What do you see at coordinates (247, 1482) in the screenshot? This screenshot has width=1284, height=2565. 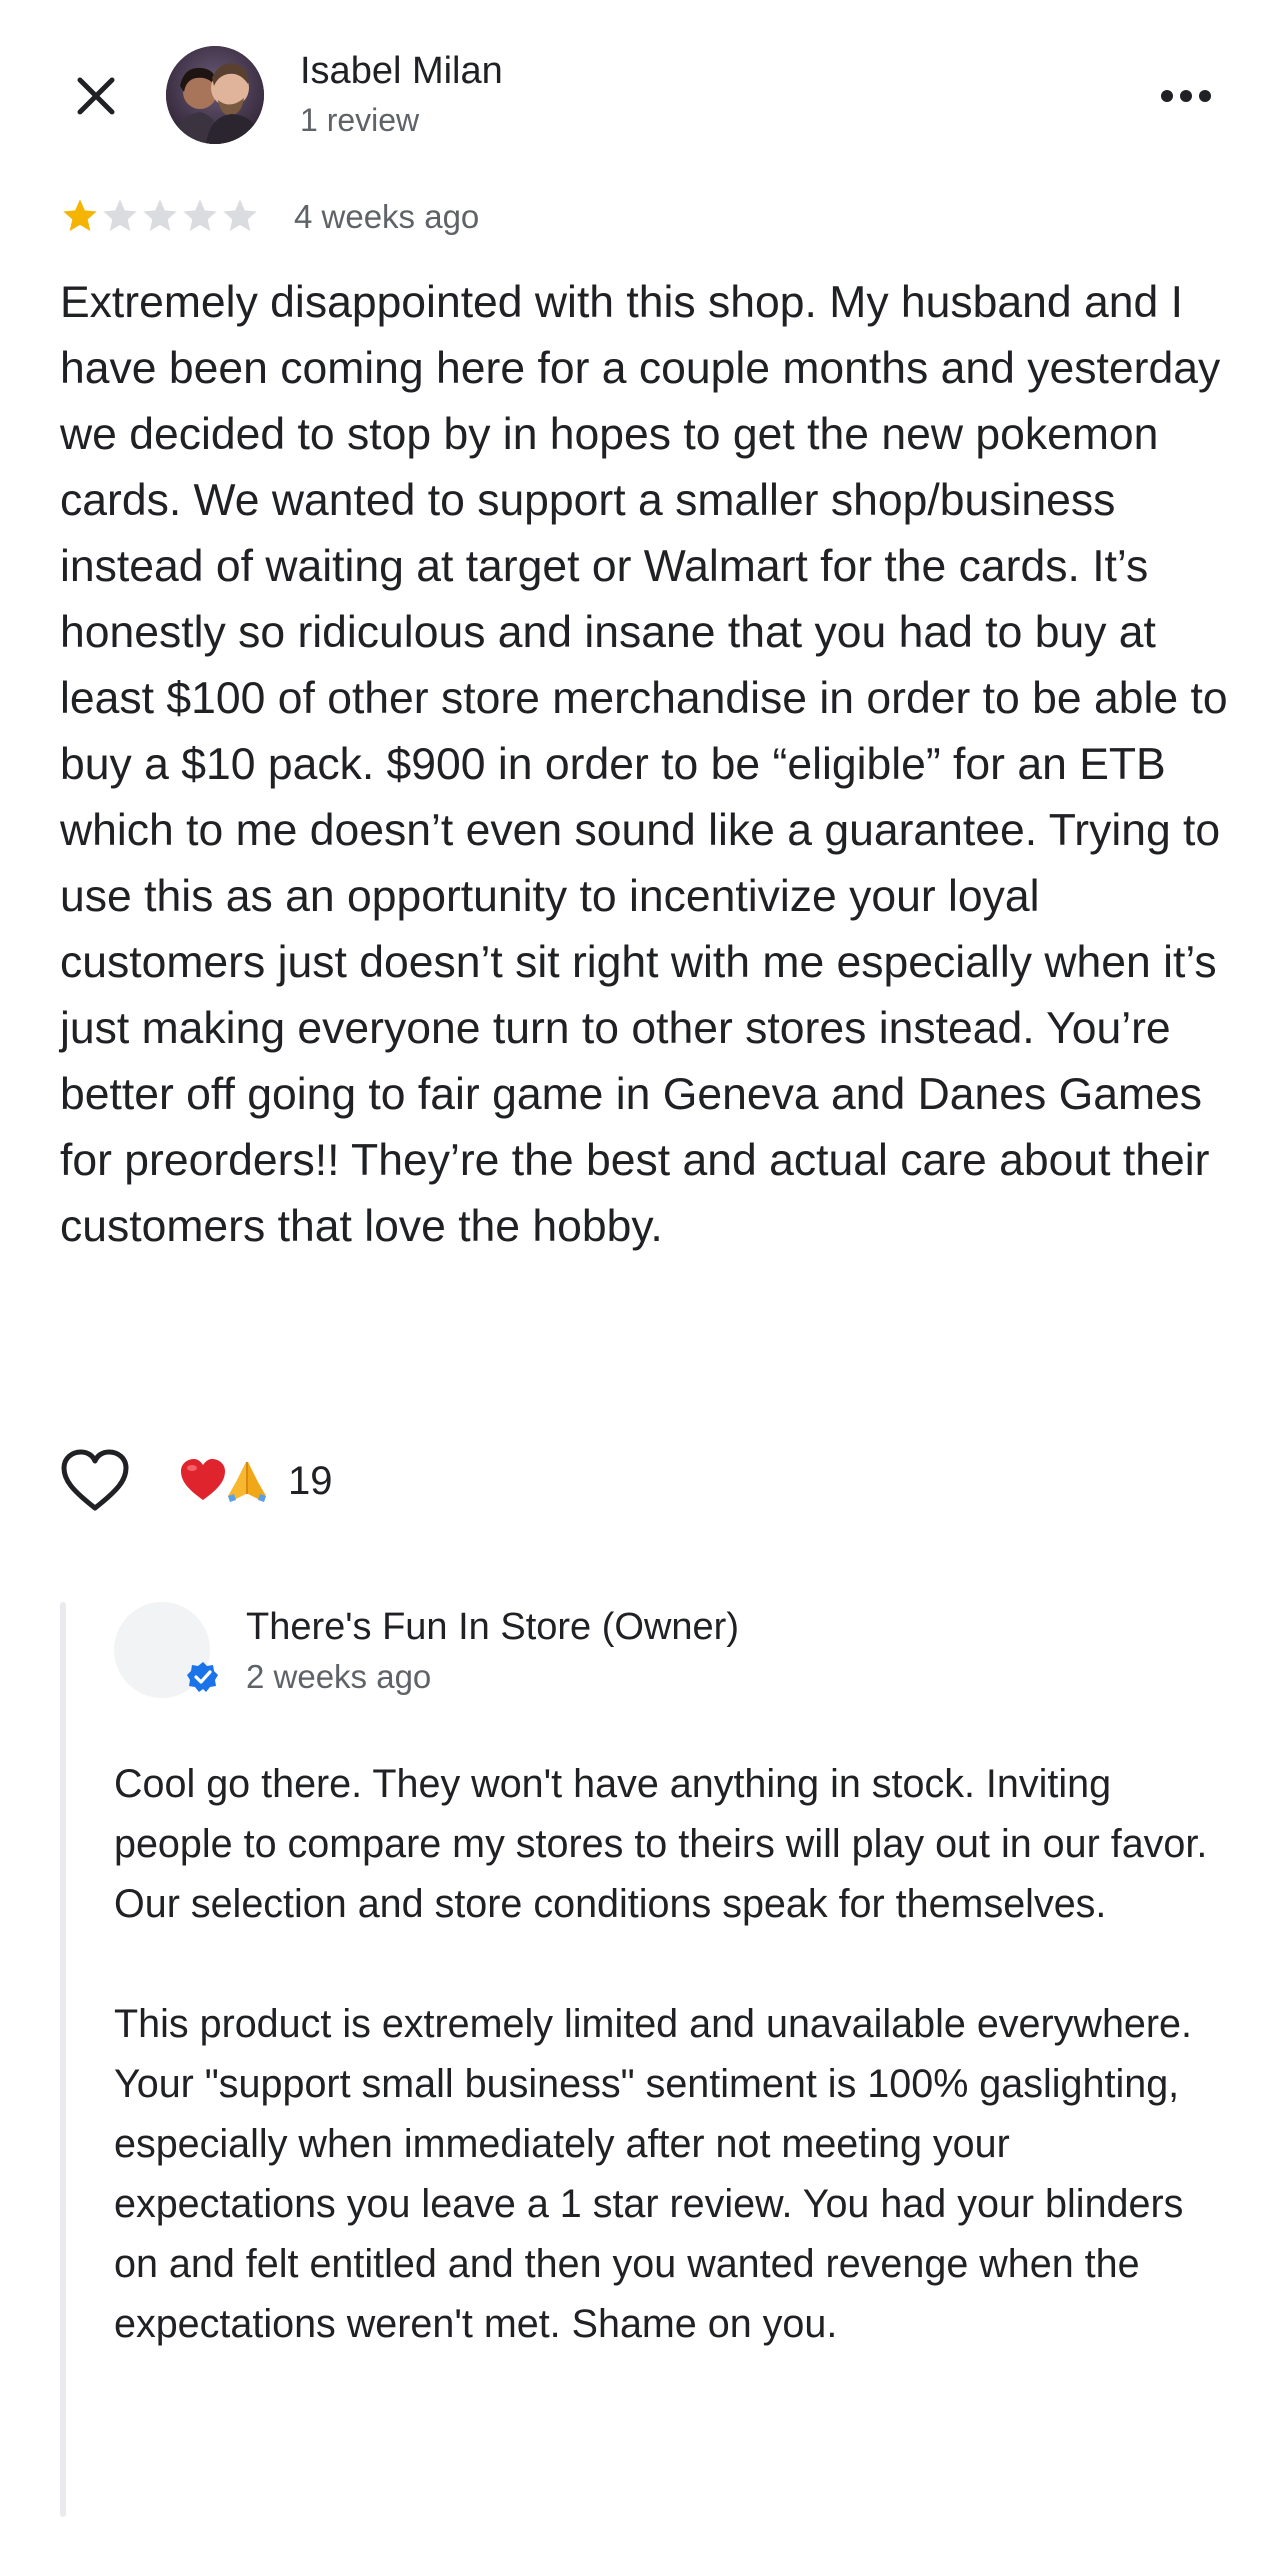 I see `folded-hands-emoji` at bounding box center [247, 1482].